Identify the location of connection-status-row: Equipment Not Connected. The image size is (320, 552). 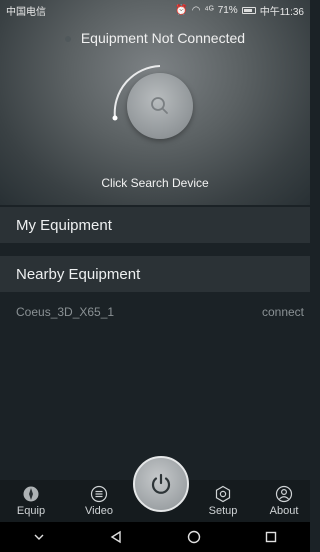
(155, 38).